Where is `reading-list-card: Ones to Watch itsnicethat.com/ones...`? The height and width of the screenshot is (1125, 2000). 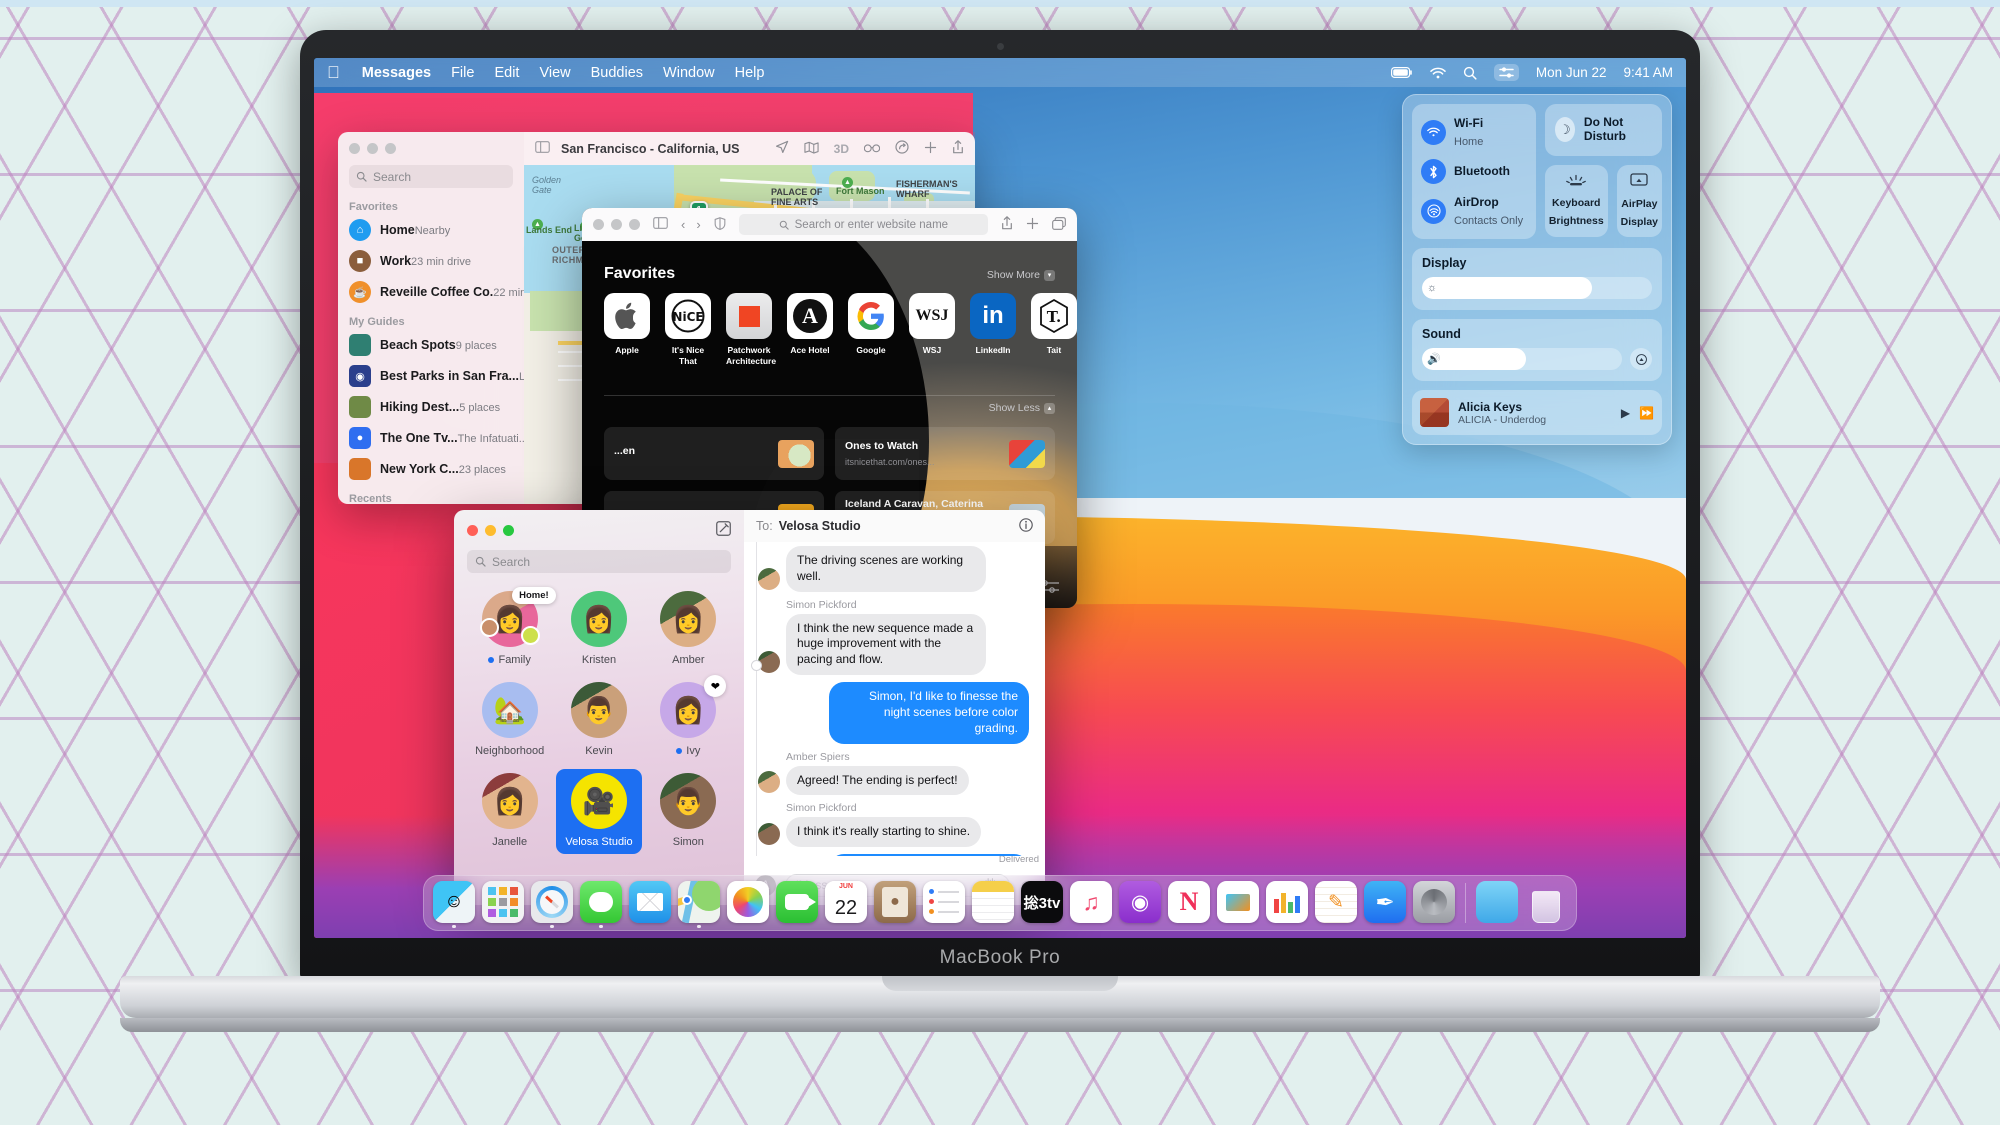
reading-list-card: Ones to Watch itsnicethat.com/ones... is located at coordinates (945, 453).